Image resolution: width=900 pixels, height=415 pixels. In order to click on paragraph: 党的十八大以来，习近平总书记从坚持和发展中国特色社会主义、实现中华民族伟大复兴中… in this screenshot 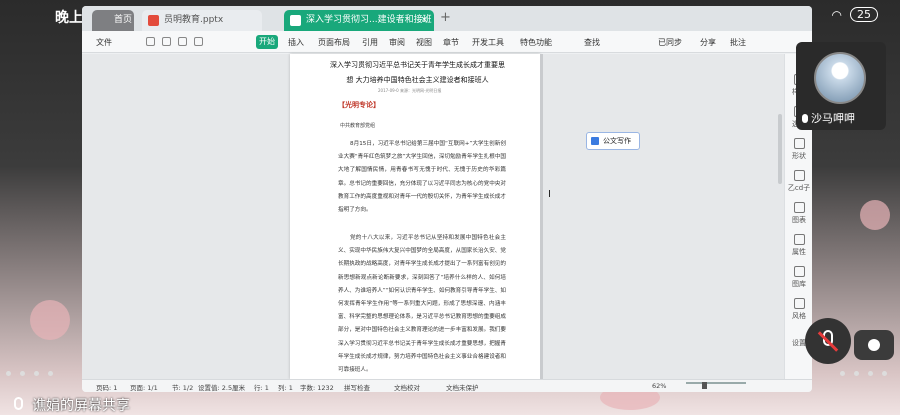, I will do `click(422, 304)`.